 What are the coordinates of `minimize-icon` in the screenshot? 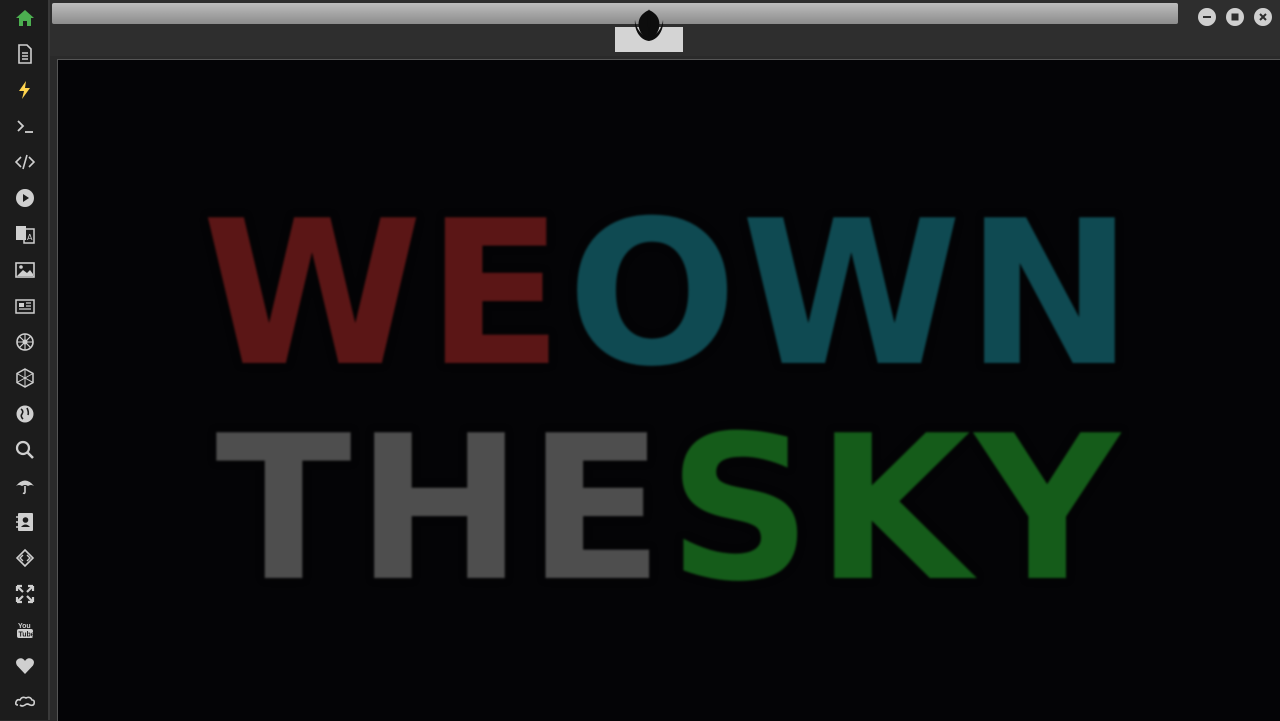 It's located at (1207, 17).